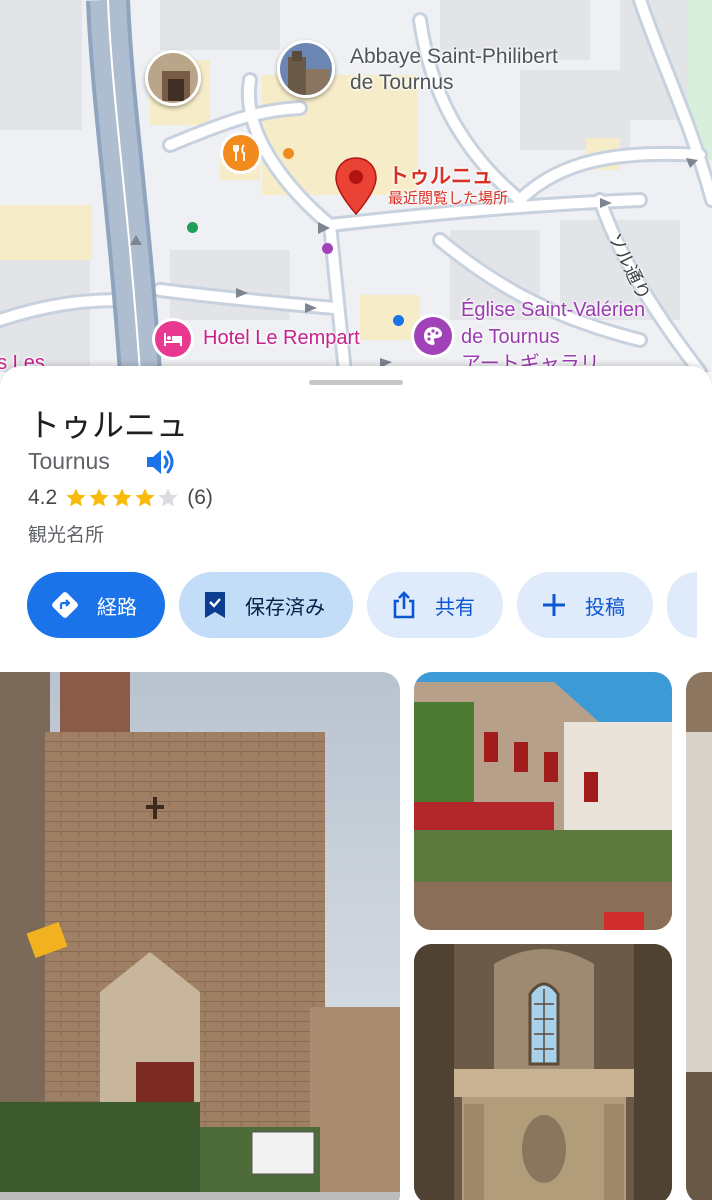 The height and width of the screenshot is (1200, 712). I want to click on pin-label: トゥルニュ 最近閲覧した場所, so click(448, 188).